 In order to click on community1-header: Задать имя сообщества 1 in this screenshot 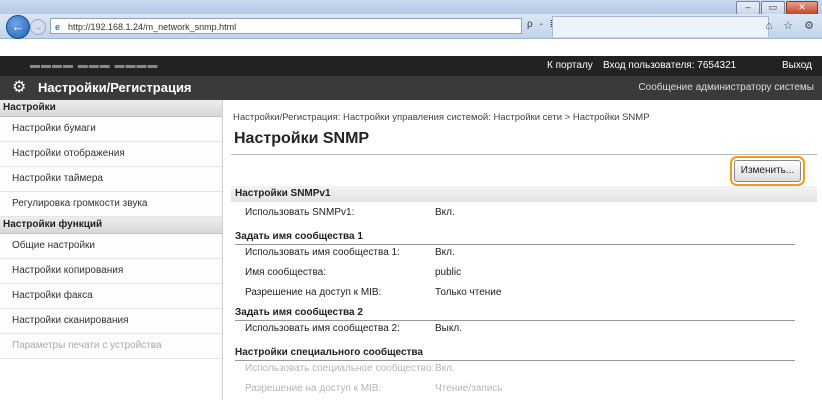, I will do `click(515, 237)`.